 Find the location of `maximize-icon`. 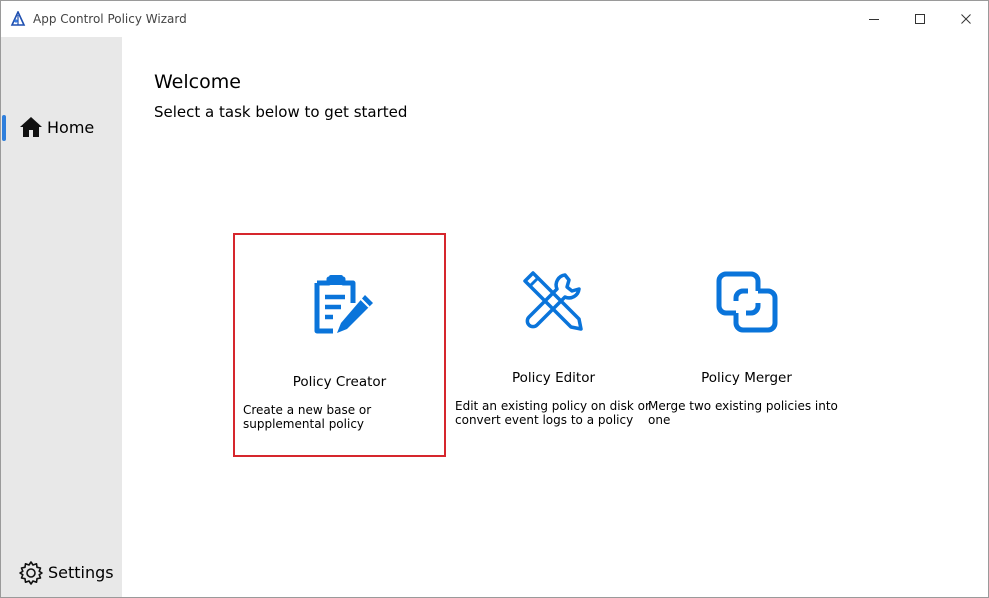

maximize-icon is located at coordinates (920, 19).